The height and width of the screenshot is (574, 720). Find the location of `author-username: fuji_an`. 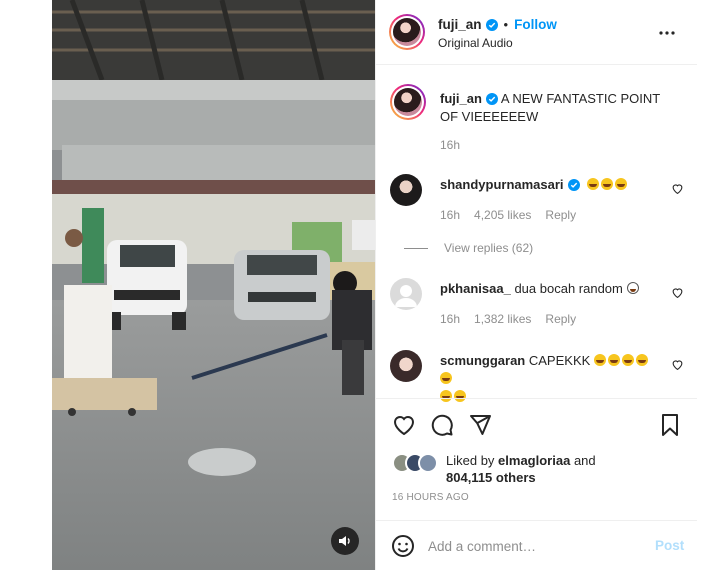

author-username: fuji_an is located at coordinates (460, 24).